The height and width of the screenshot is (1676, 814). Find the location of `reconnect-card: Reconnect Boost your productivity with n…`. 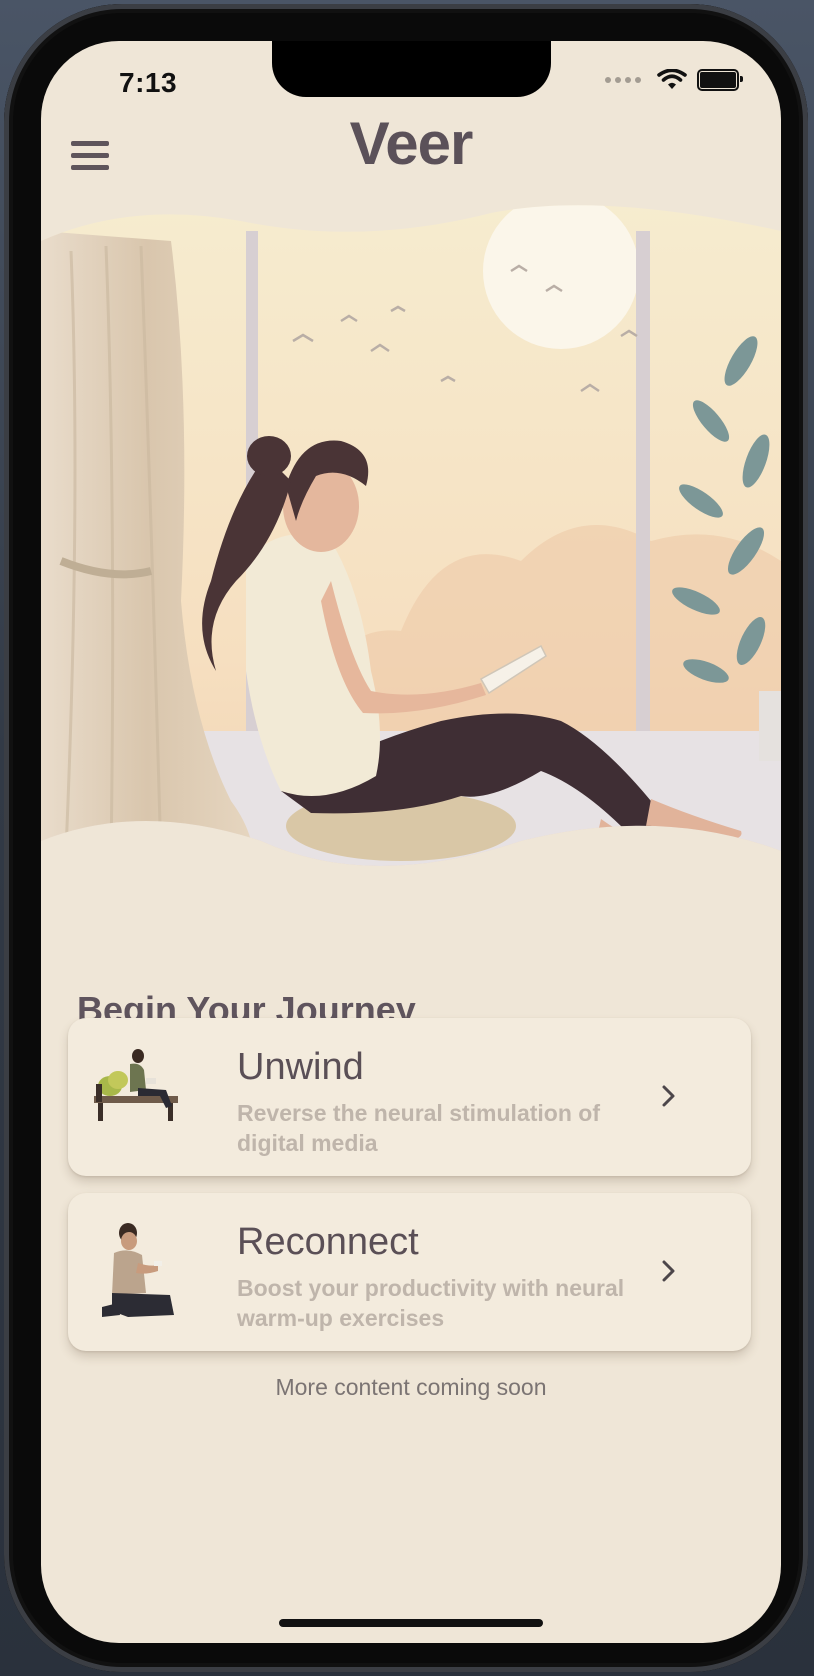

reconnect-card: Reconnect Boost your productivity with n… is located at coordinates (409, 1272).